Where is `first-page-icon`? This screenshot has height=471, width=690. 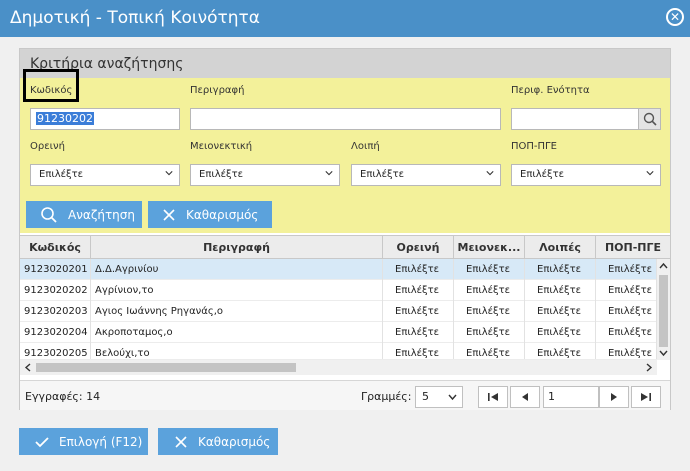
first-page-icon is located at coordinates (493, 397).